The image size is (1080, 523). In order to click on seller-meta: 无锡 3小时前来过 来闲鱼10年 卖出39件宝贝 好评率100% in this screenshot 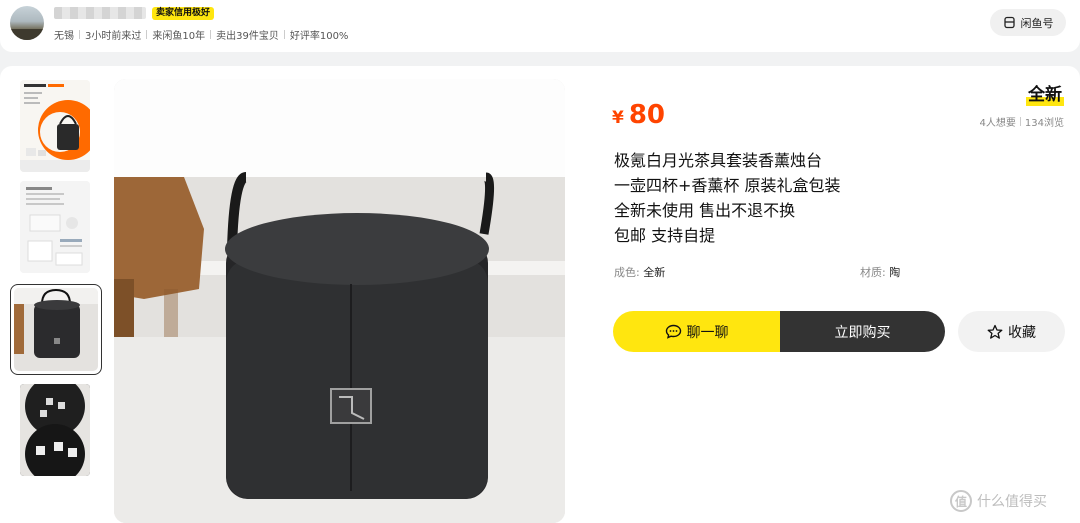, I will do `click(201, 34)`.